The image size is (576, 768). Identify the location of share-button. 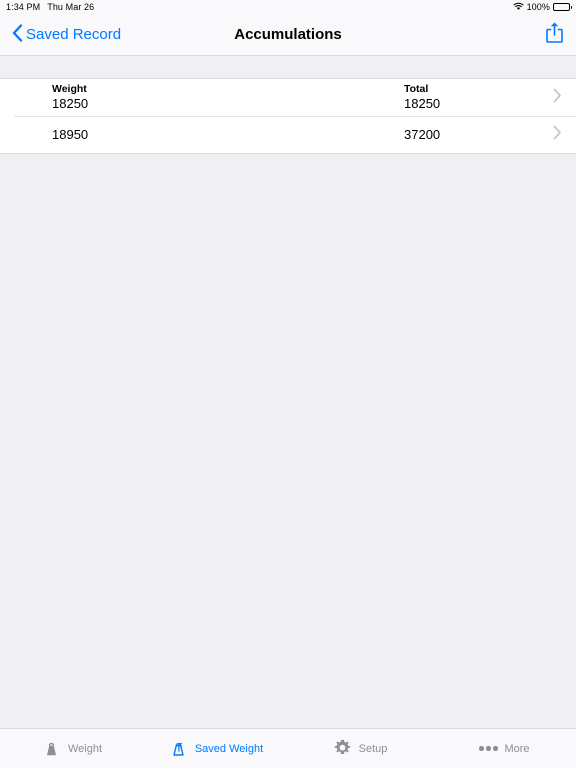
(554, 35).